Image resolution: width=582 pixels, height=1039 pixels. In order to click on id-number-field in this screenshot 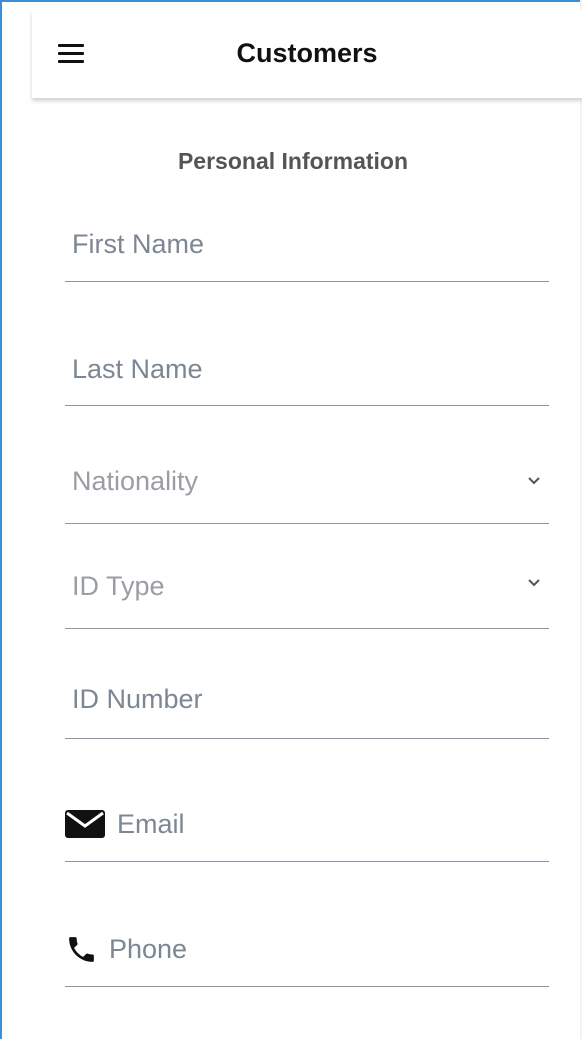, I will do `click(307, 705)`.